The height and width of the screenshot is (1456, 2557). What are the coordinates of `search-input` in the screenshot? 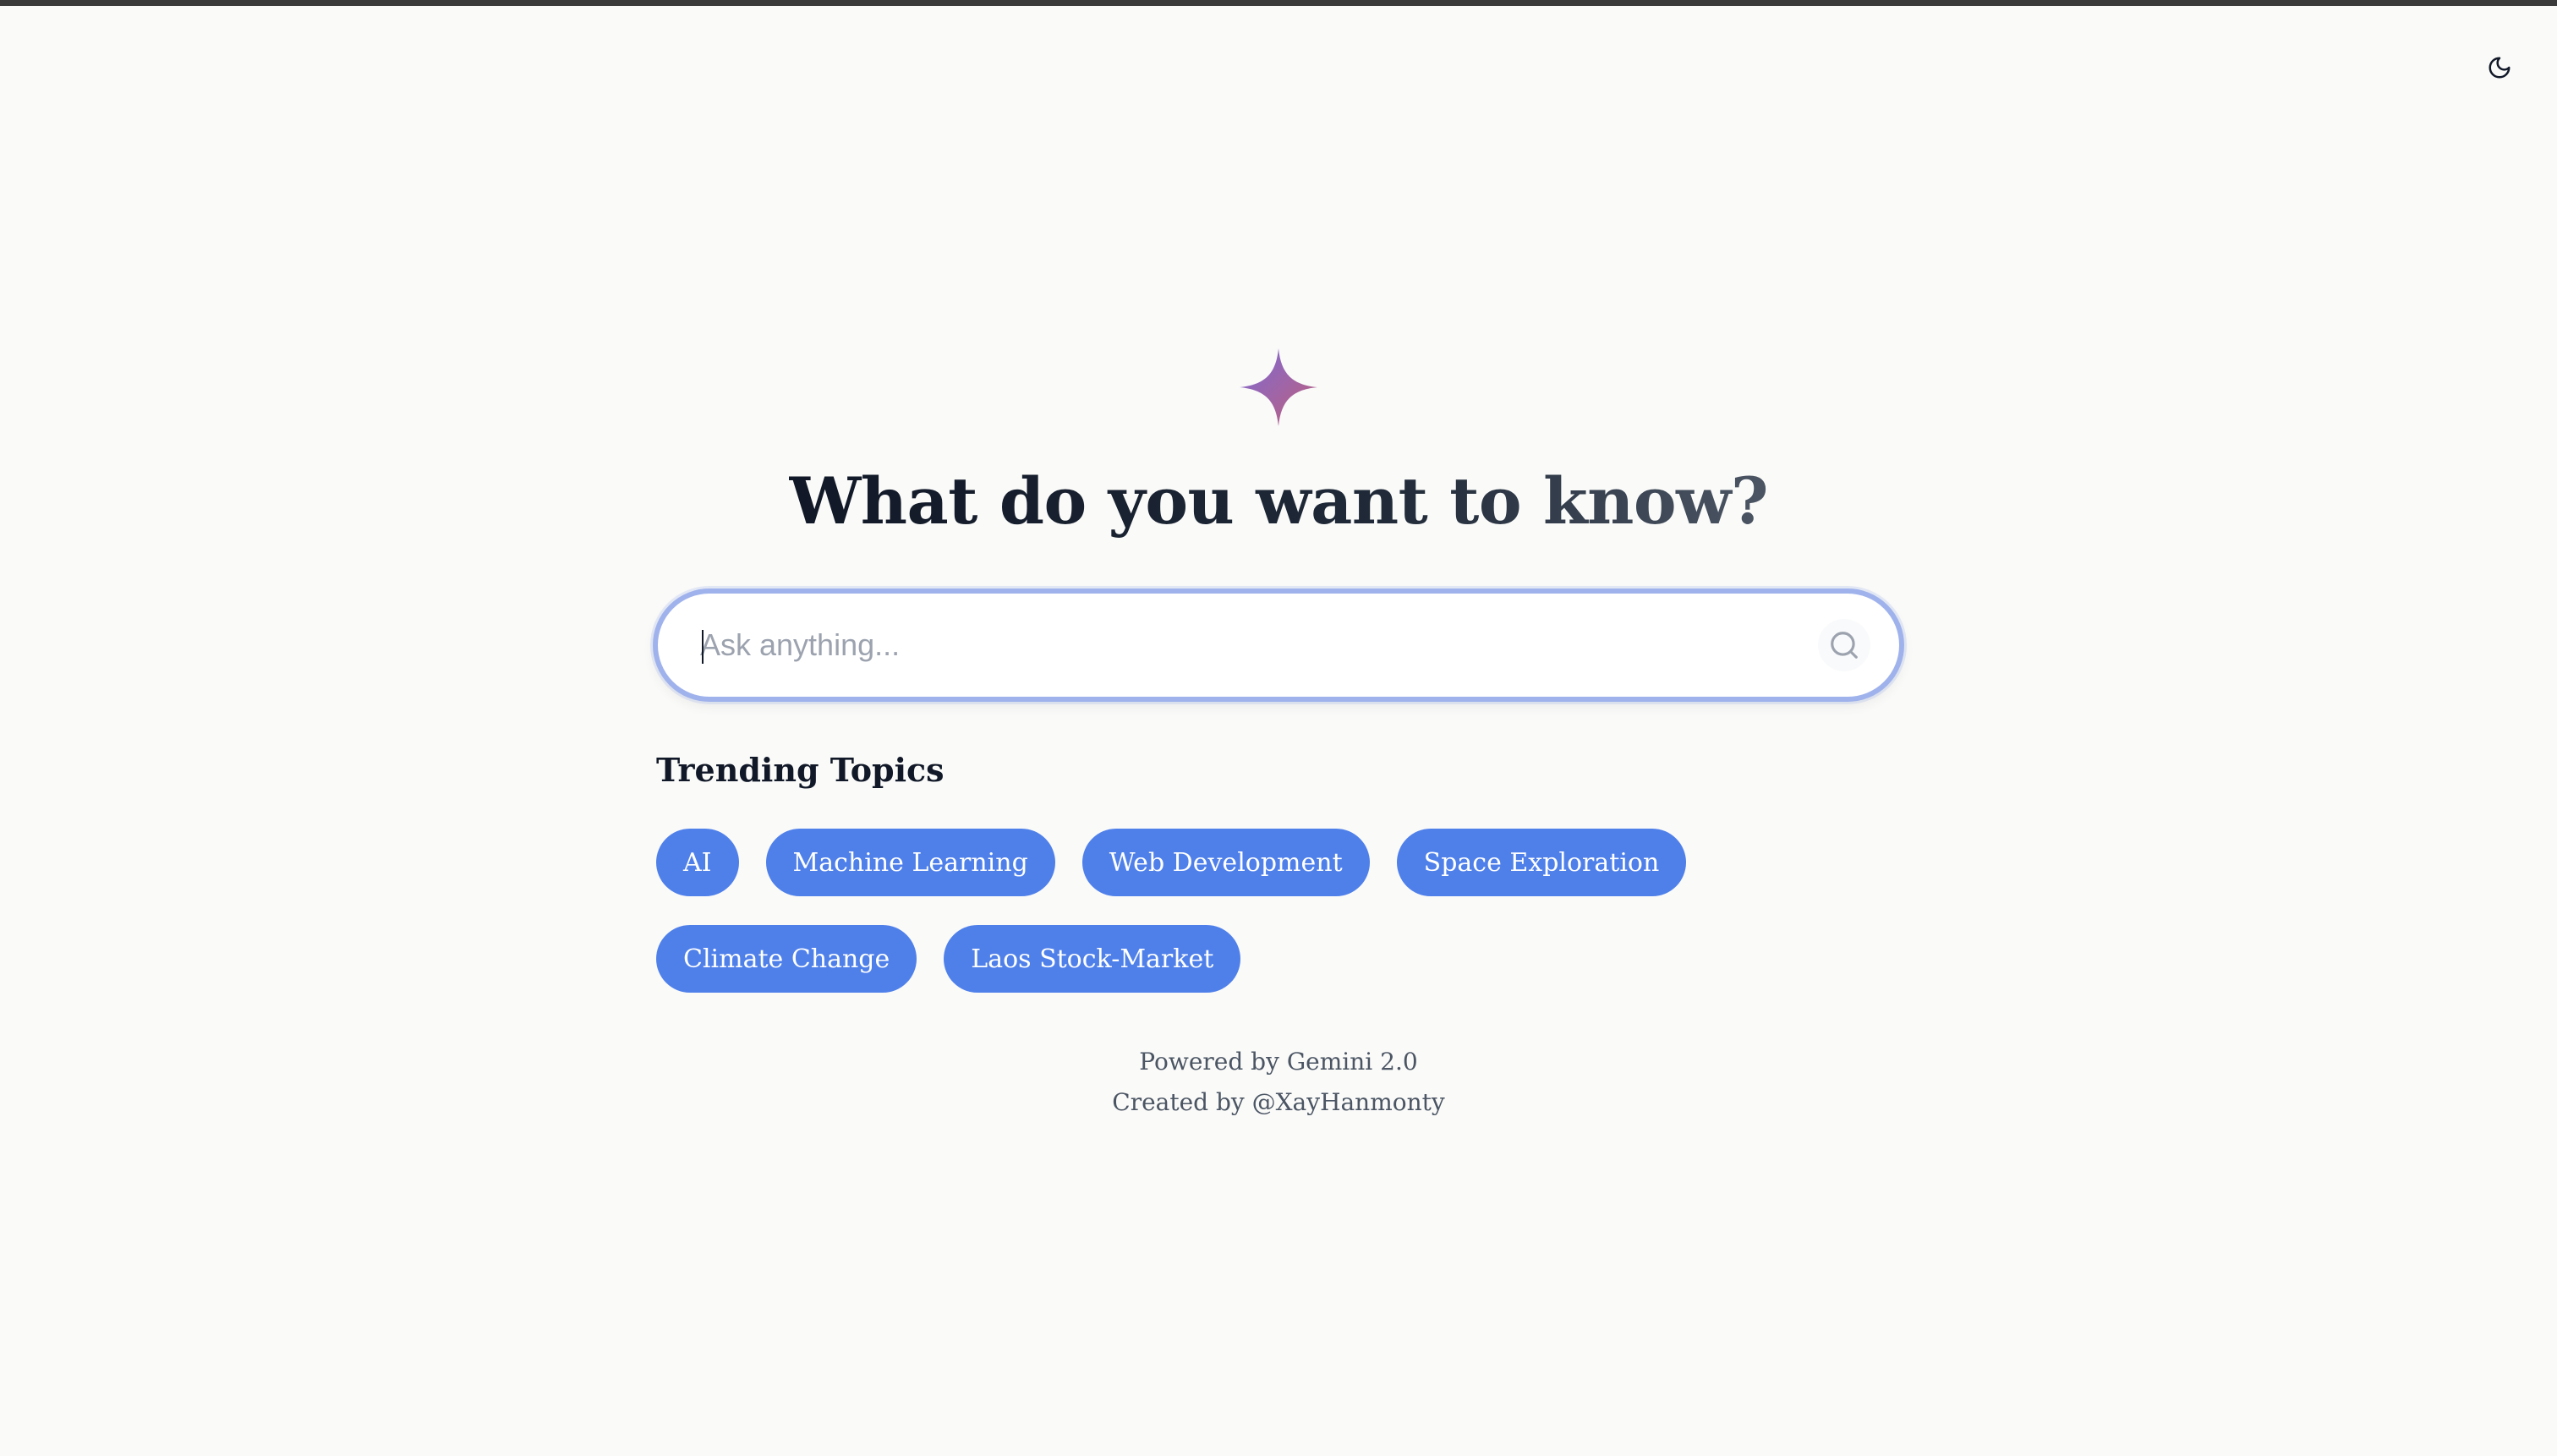 It's located at (1241, 646).